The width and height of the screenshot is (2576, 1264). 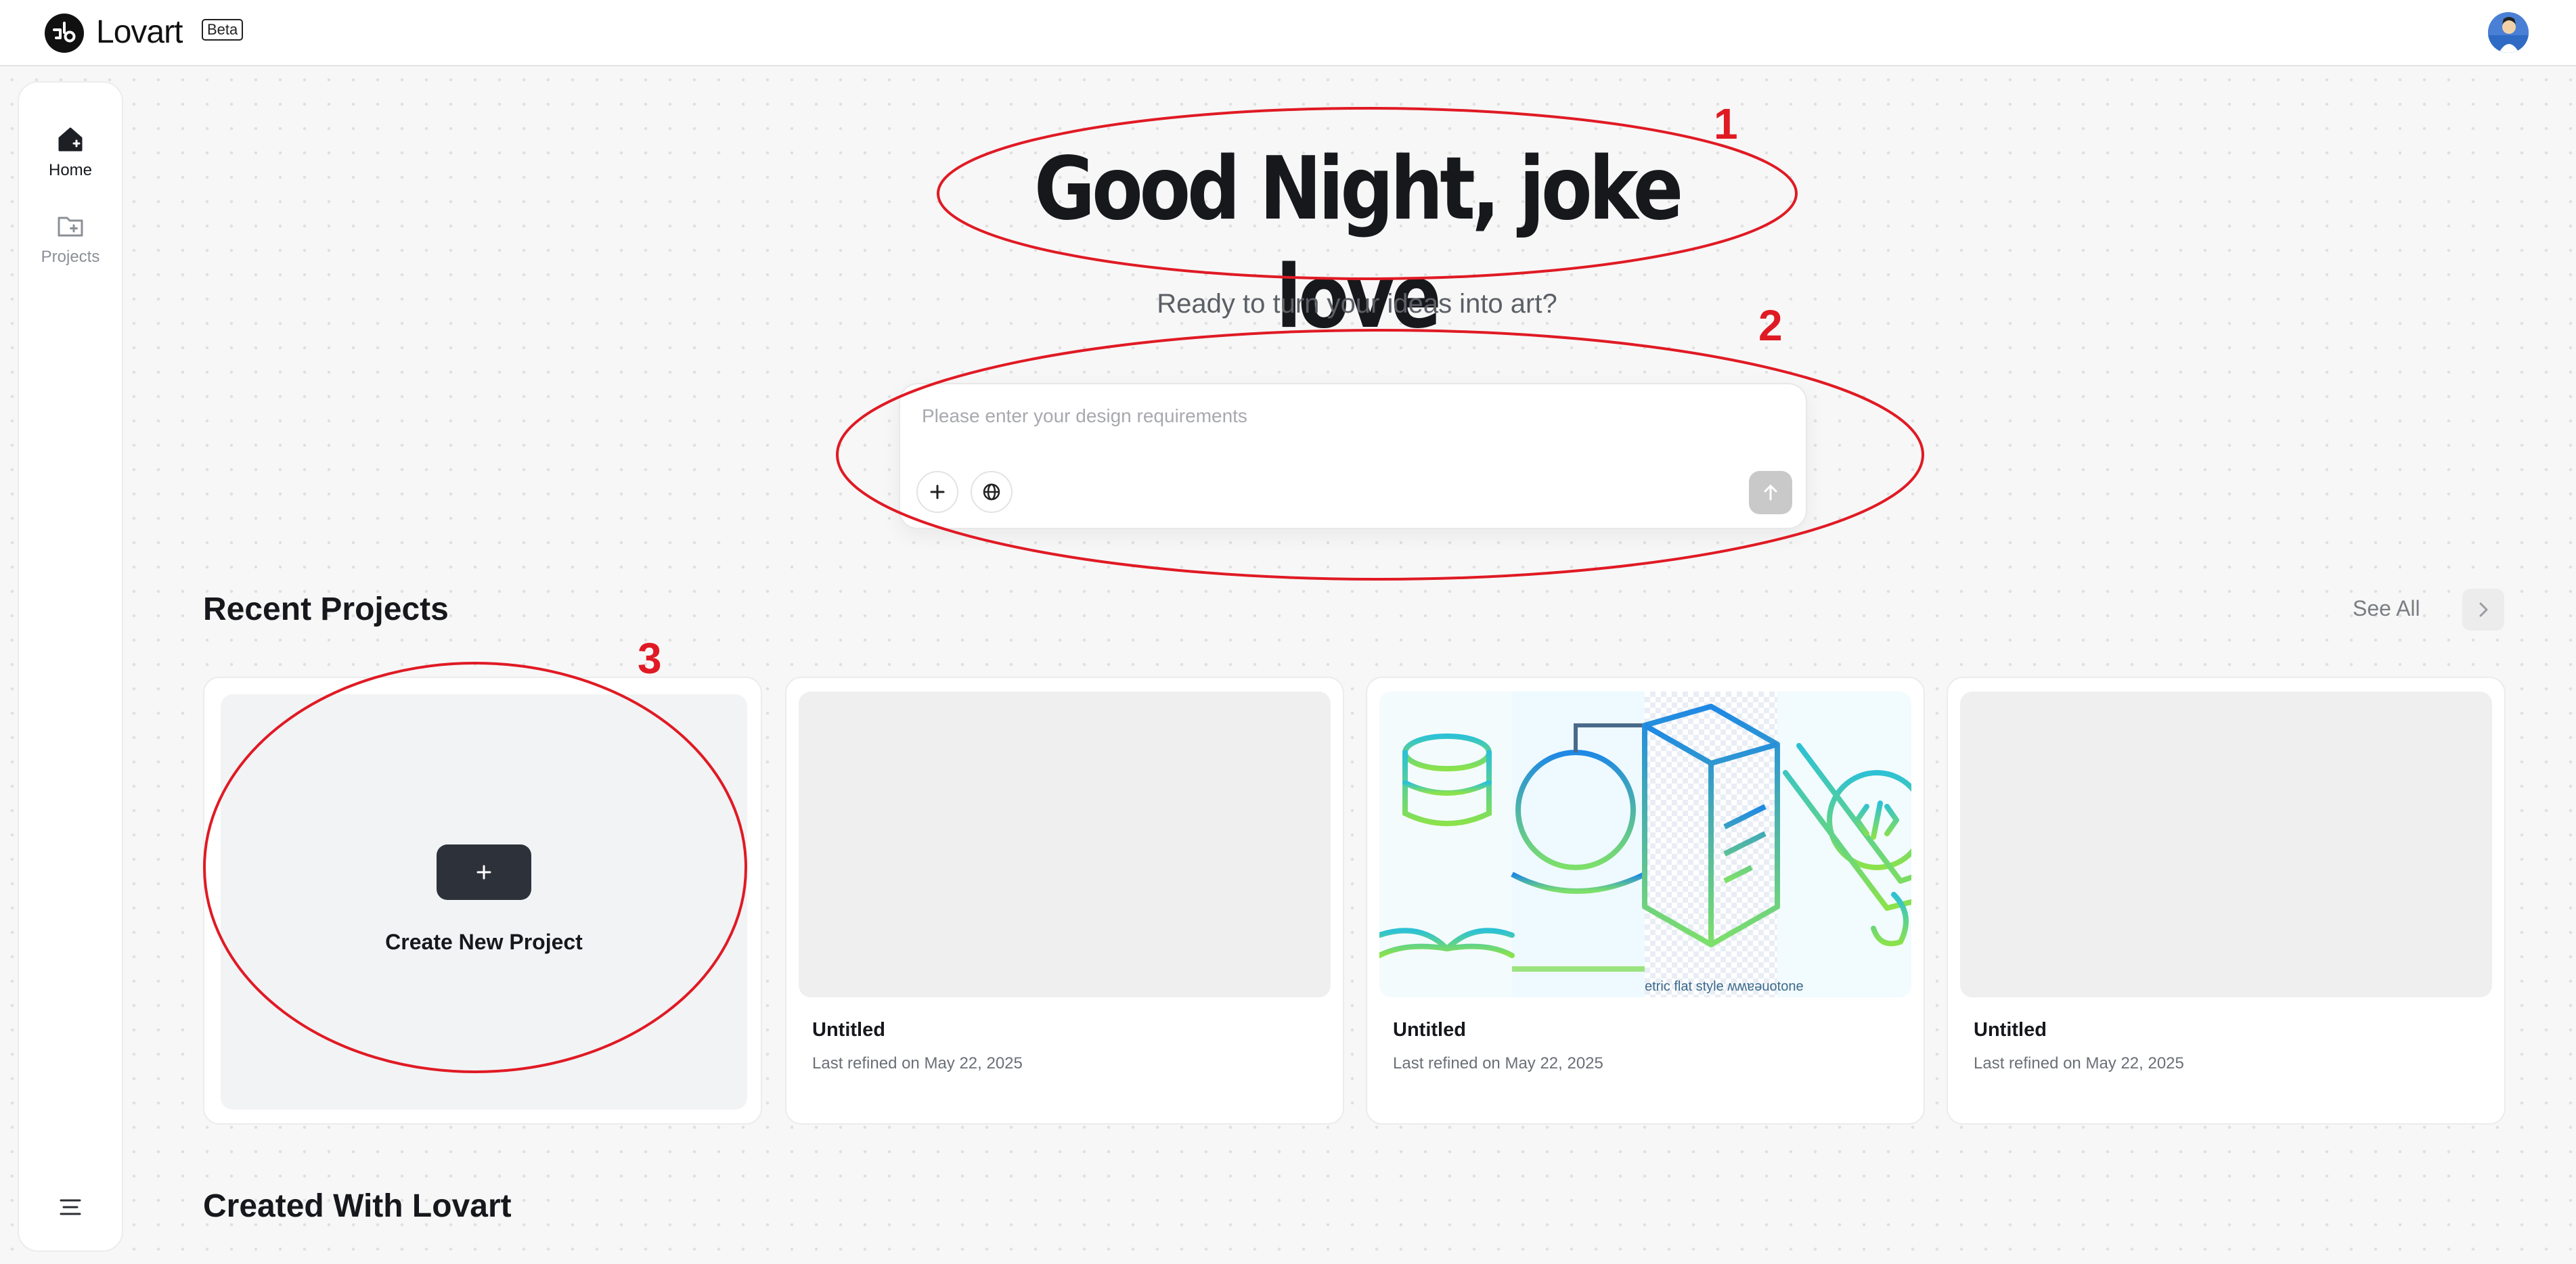 I want to click on annotation-label-1: 1, so click(x=1726, y=123).